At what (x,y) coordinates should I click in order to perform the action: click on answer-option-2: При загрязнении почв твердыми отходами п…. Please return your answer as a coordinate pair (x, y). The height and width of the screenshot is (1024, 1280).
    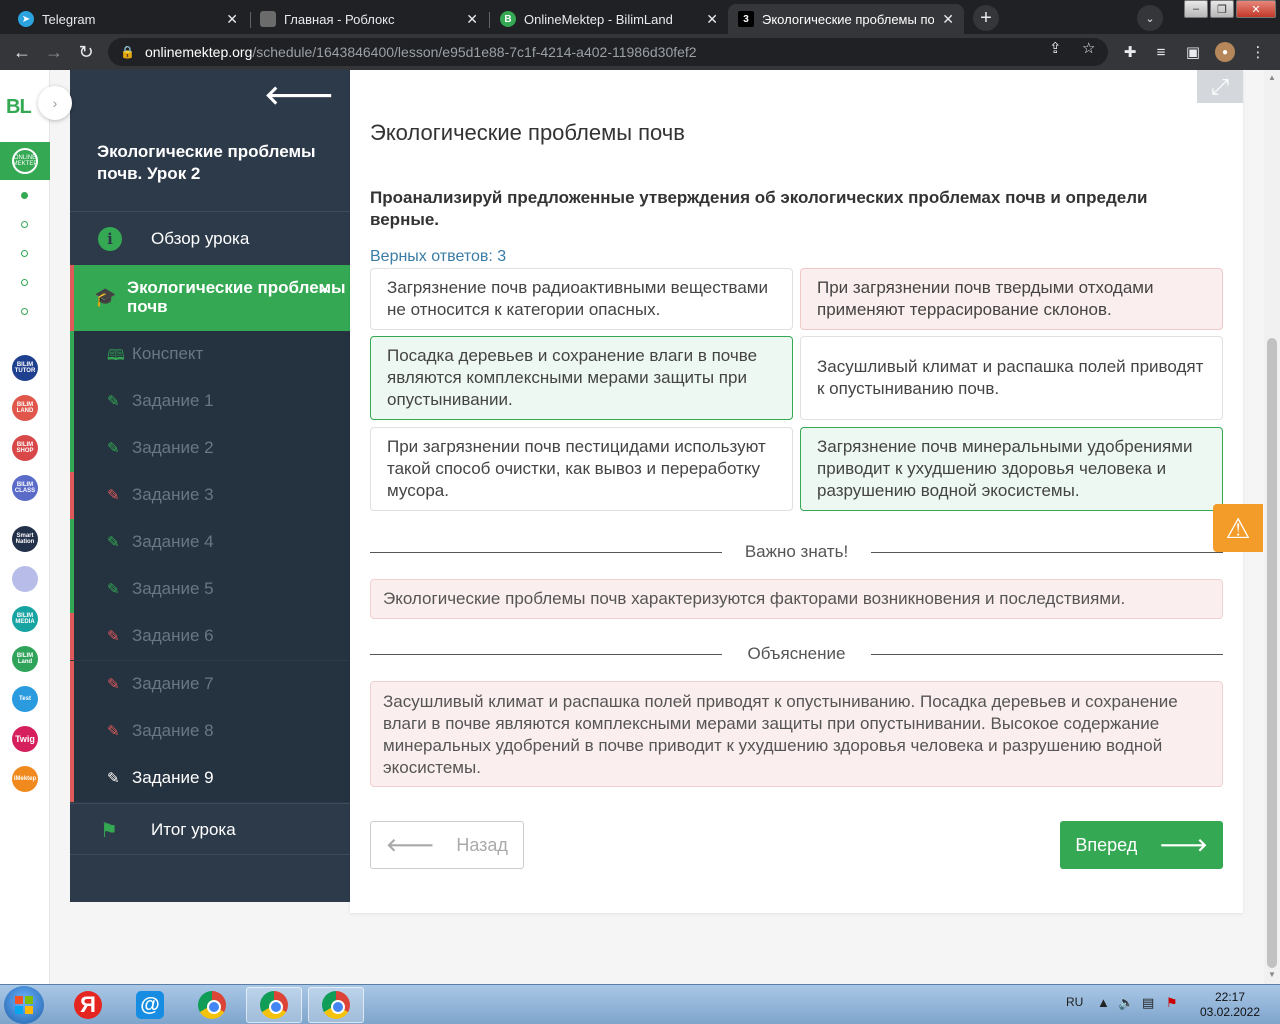
    Looking at the image, I should click on (1011, 299).